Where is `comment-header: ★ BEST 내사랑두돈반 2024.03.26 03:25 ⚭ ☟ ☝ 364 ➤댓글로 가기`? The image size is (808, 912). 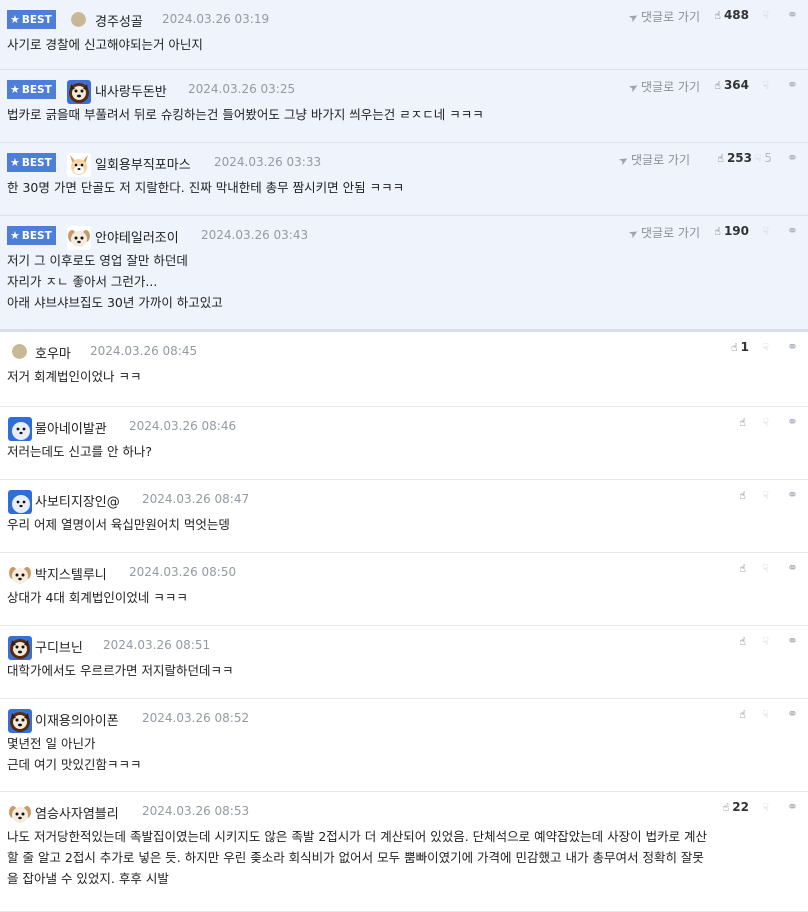 comment-header: ★ BEST 내사랑두돈반 2024.03.26 03:25 ⚭ ☟ ☝ 364 ➤댓글로 가기 is located at coordinates (404, 87).